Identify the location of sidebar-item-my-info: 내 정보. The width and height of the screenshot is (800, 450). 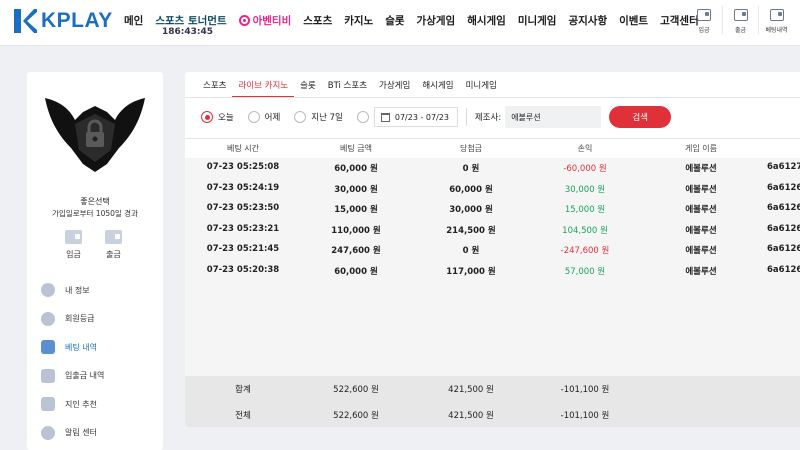
(72, 290).